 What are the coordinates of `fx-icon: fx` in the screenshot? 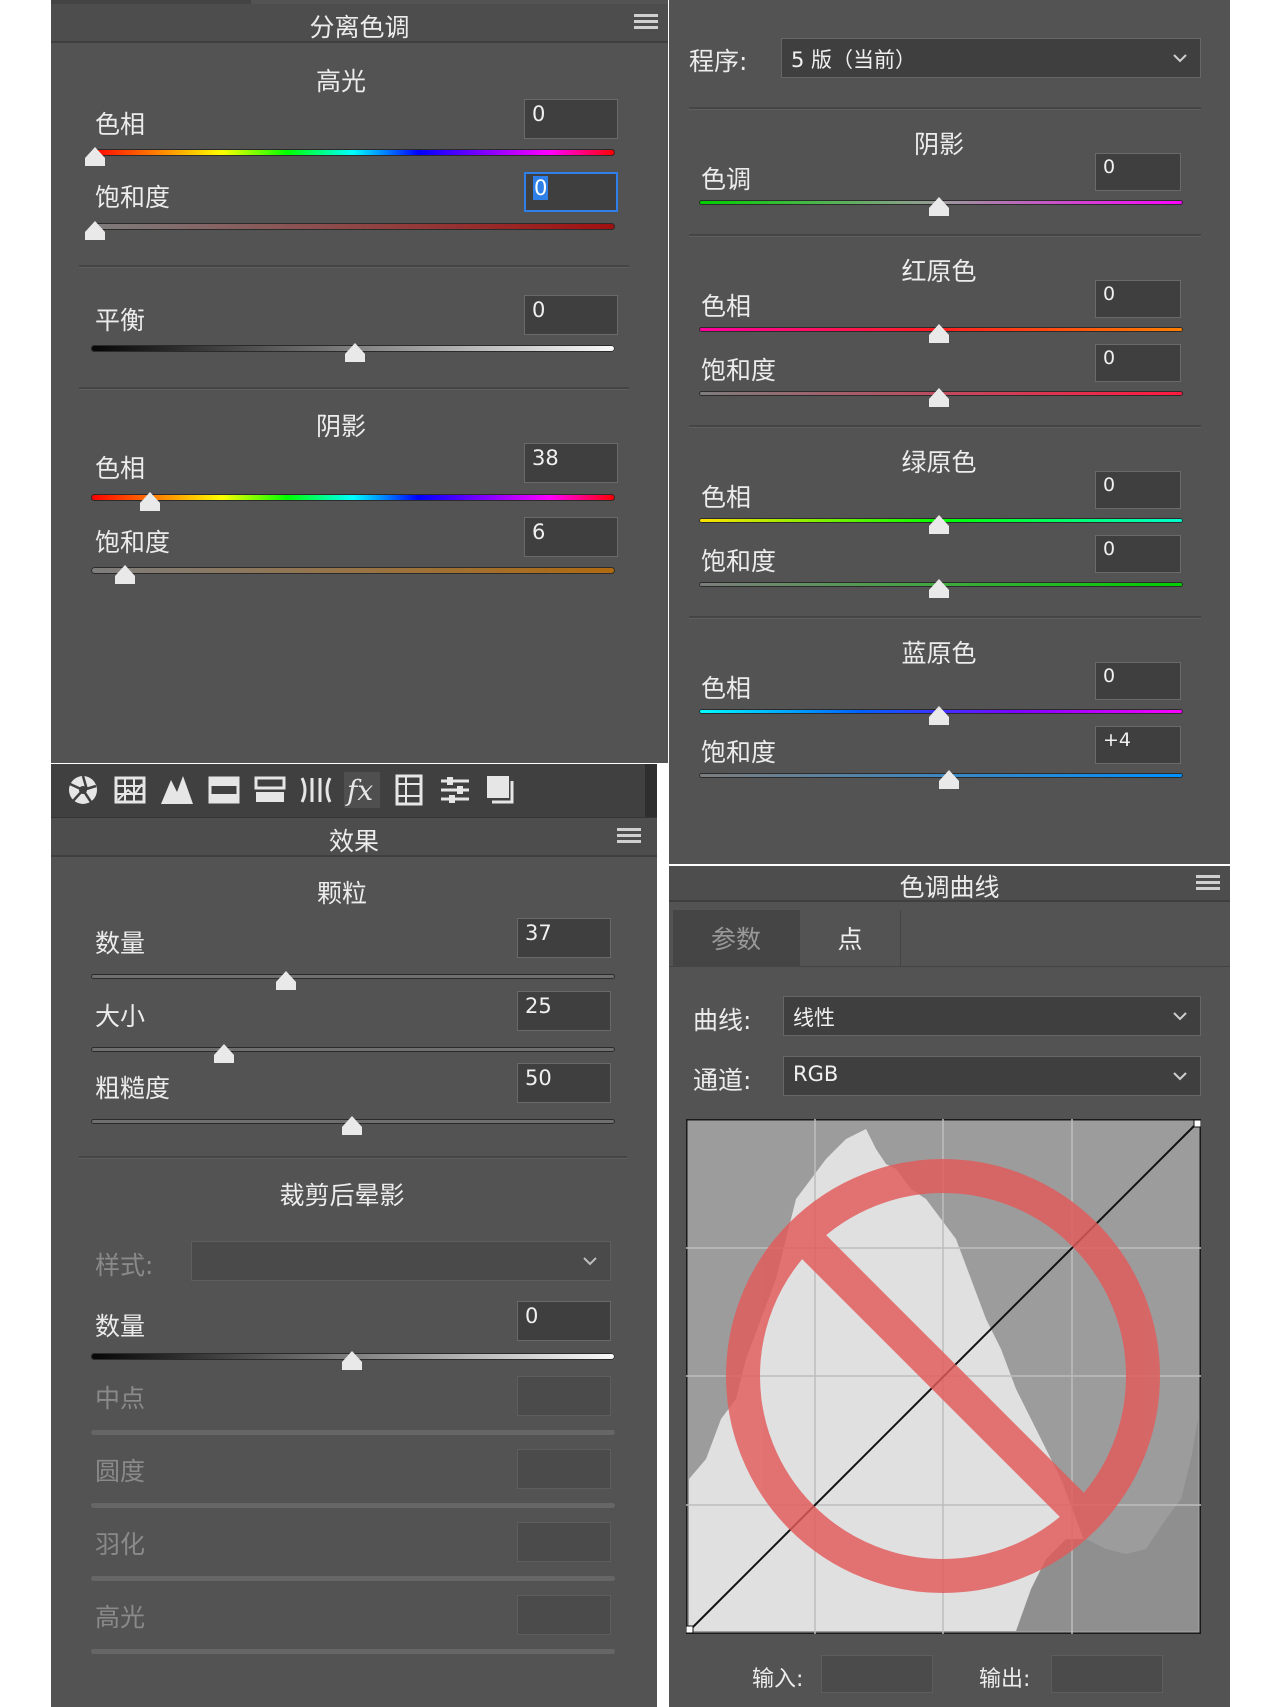 It's located at (362, 790).